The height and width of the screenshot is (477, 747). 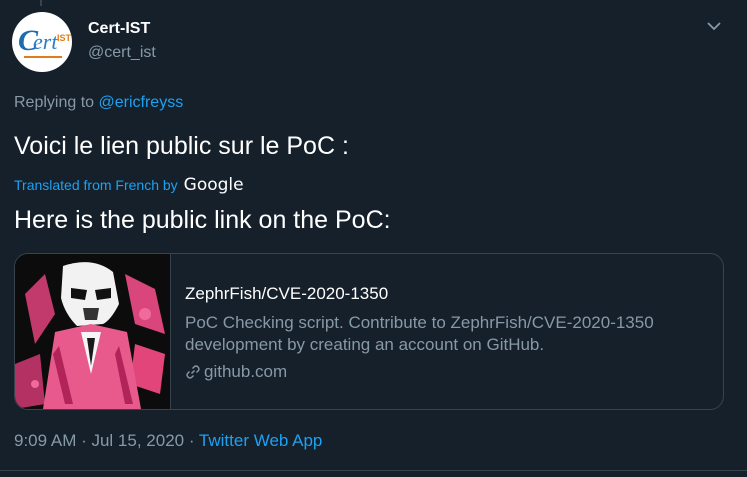 I want to click on link-icon, so click(x=193, y=372).